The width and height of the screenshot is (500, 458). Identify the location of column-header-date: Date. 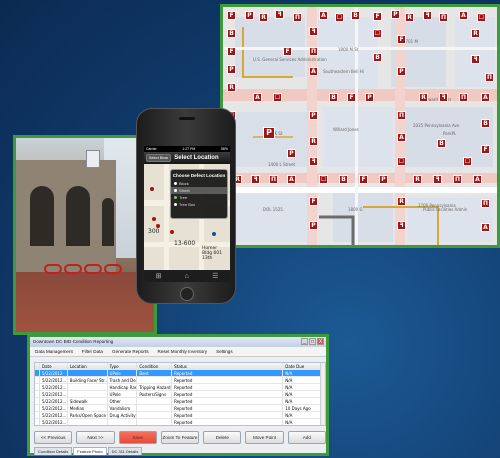
(54, 366).